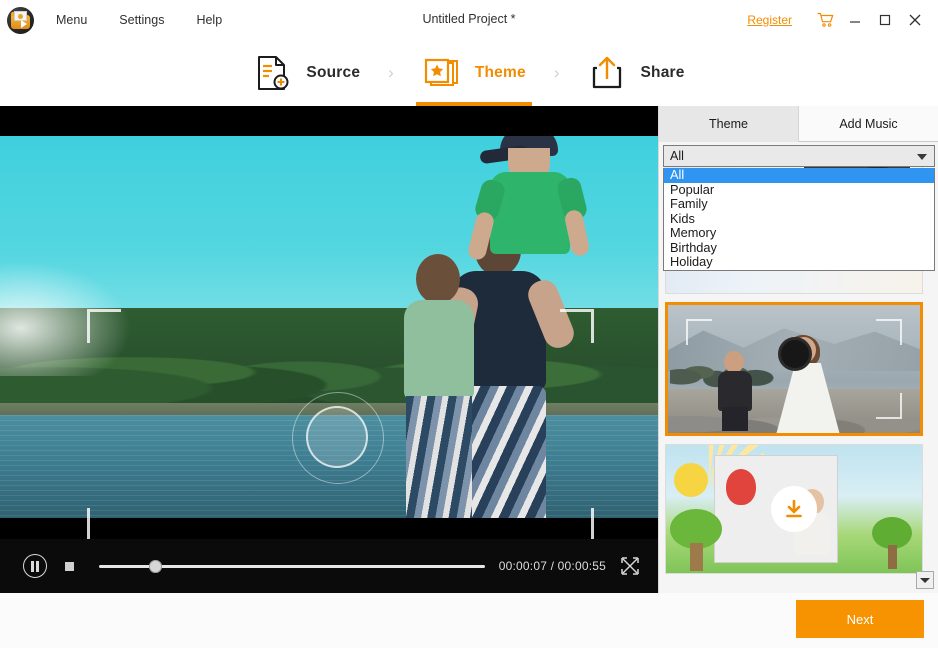 This screenshot has width=938, height=648. I want to click on seek-thumb, so click(156, 566).